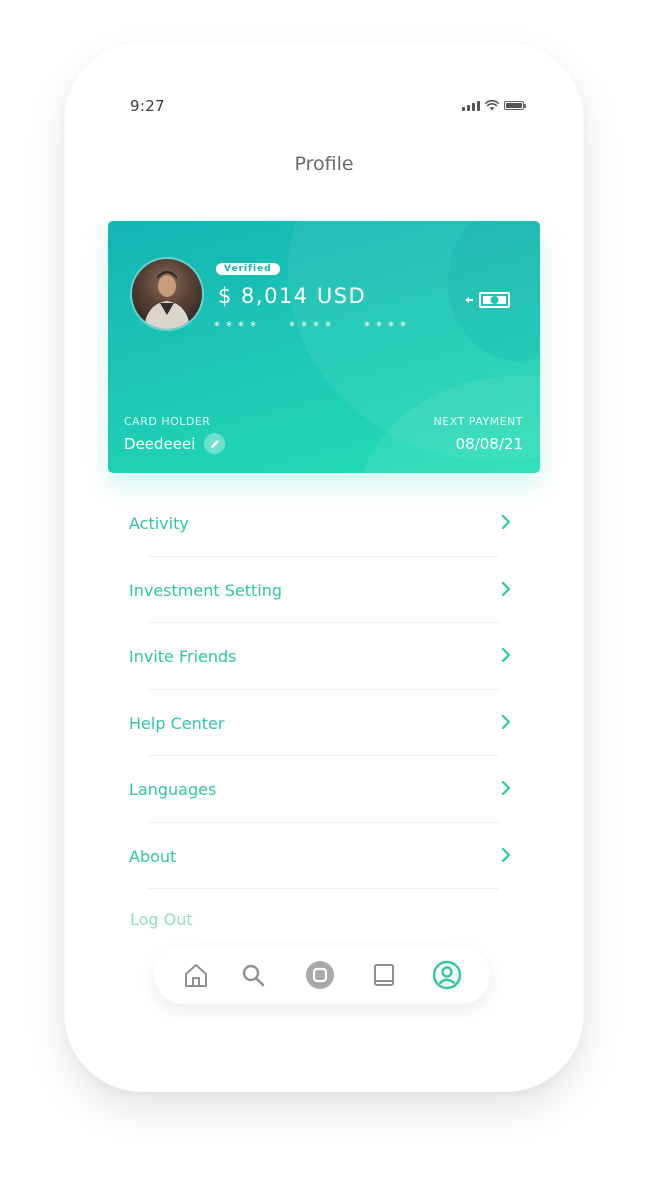  I want to click on menu-item-label: Languages, so click(173, 789).